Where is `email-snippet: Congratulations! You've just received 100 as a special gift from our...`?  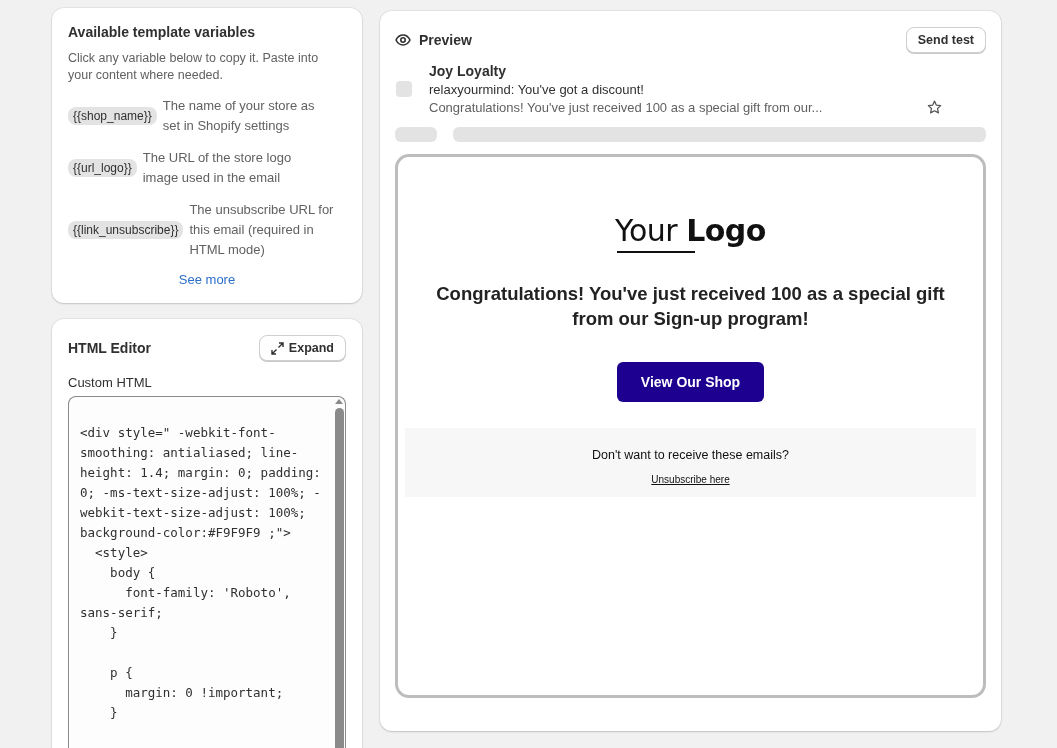 email-snippet: Congratulations! You've just received 100 as a special gift from our... is located at coordinates (626, 107).